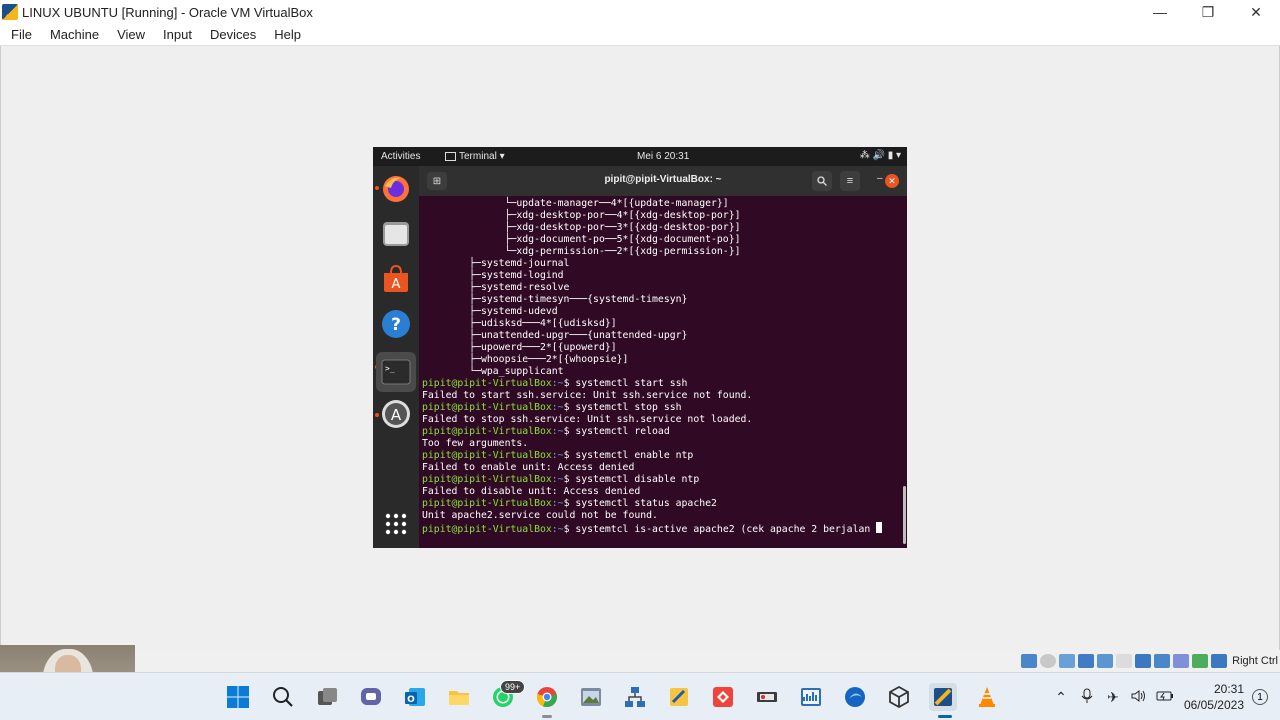 The image size is (1280, 720). What do you see at coordinates (371, 697) in the screenshot?
I see `teams-chat-icon` at bounding box center [371, 697].